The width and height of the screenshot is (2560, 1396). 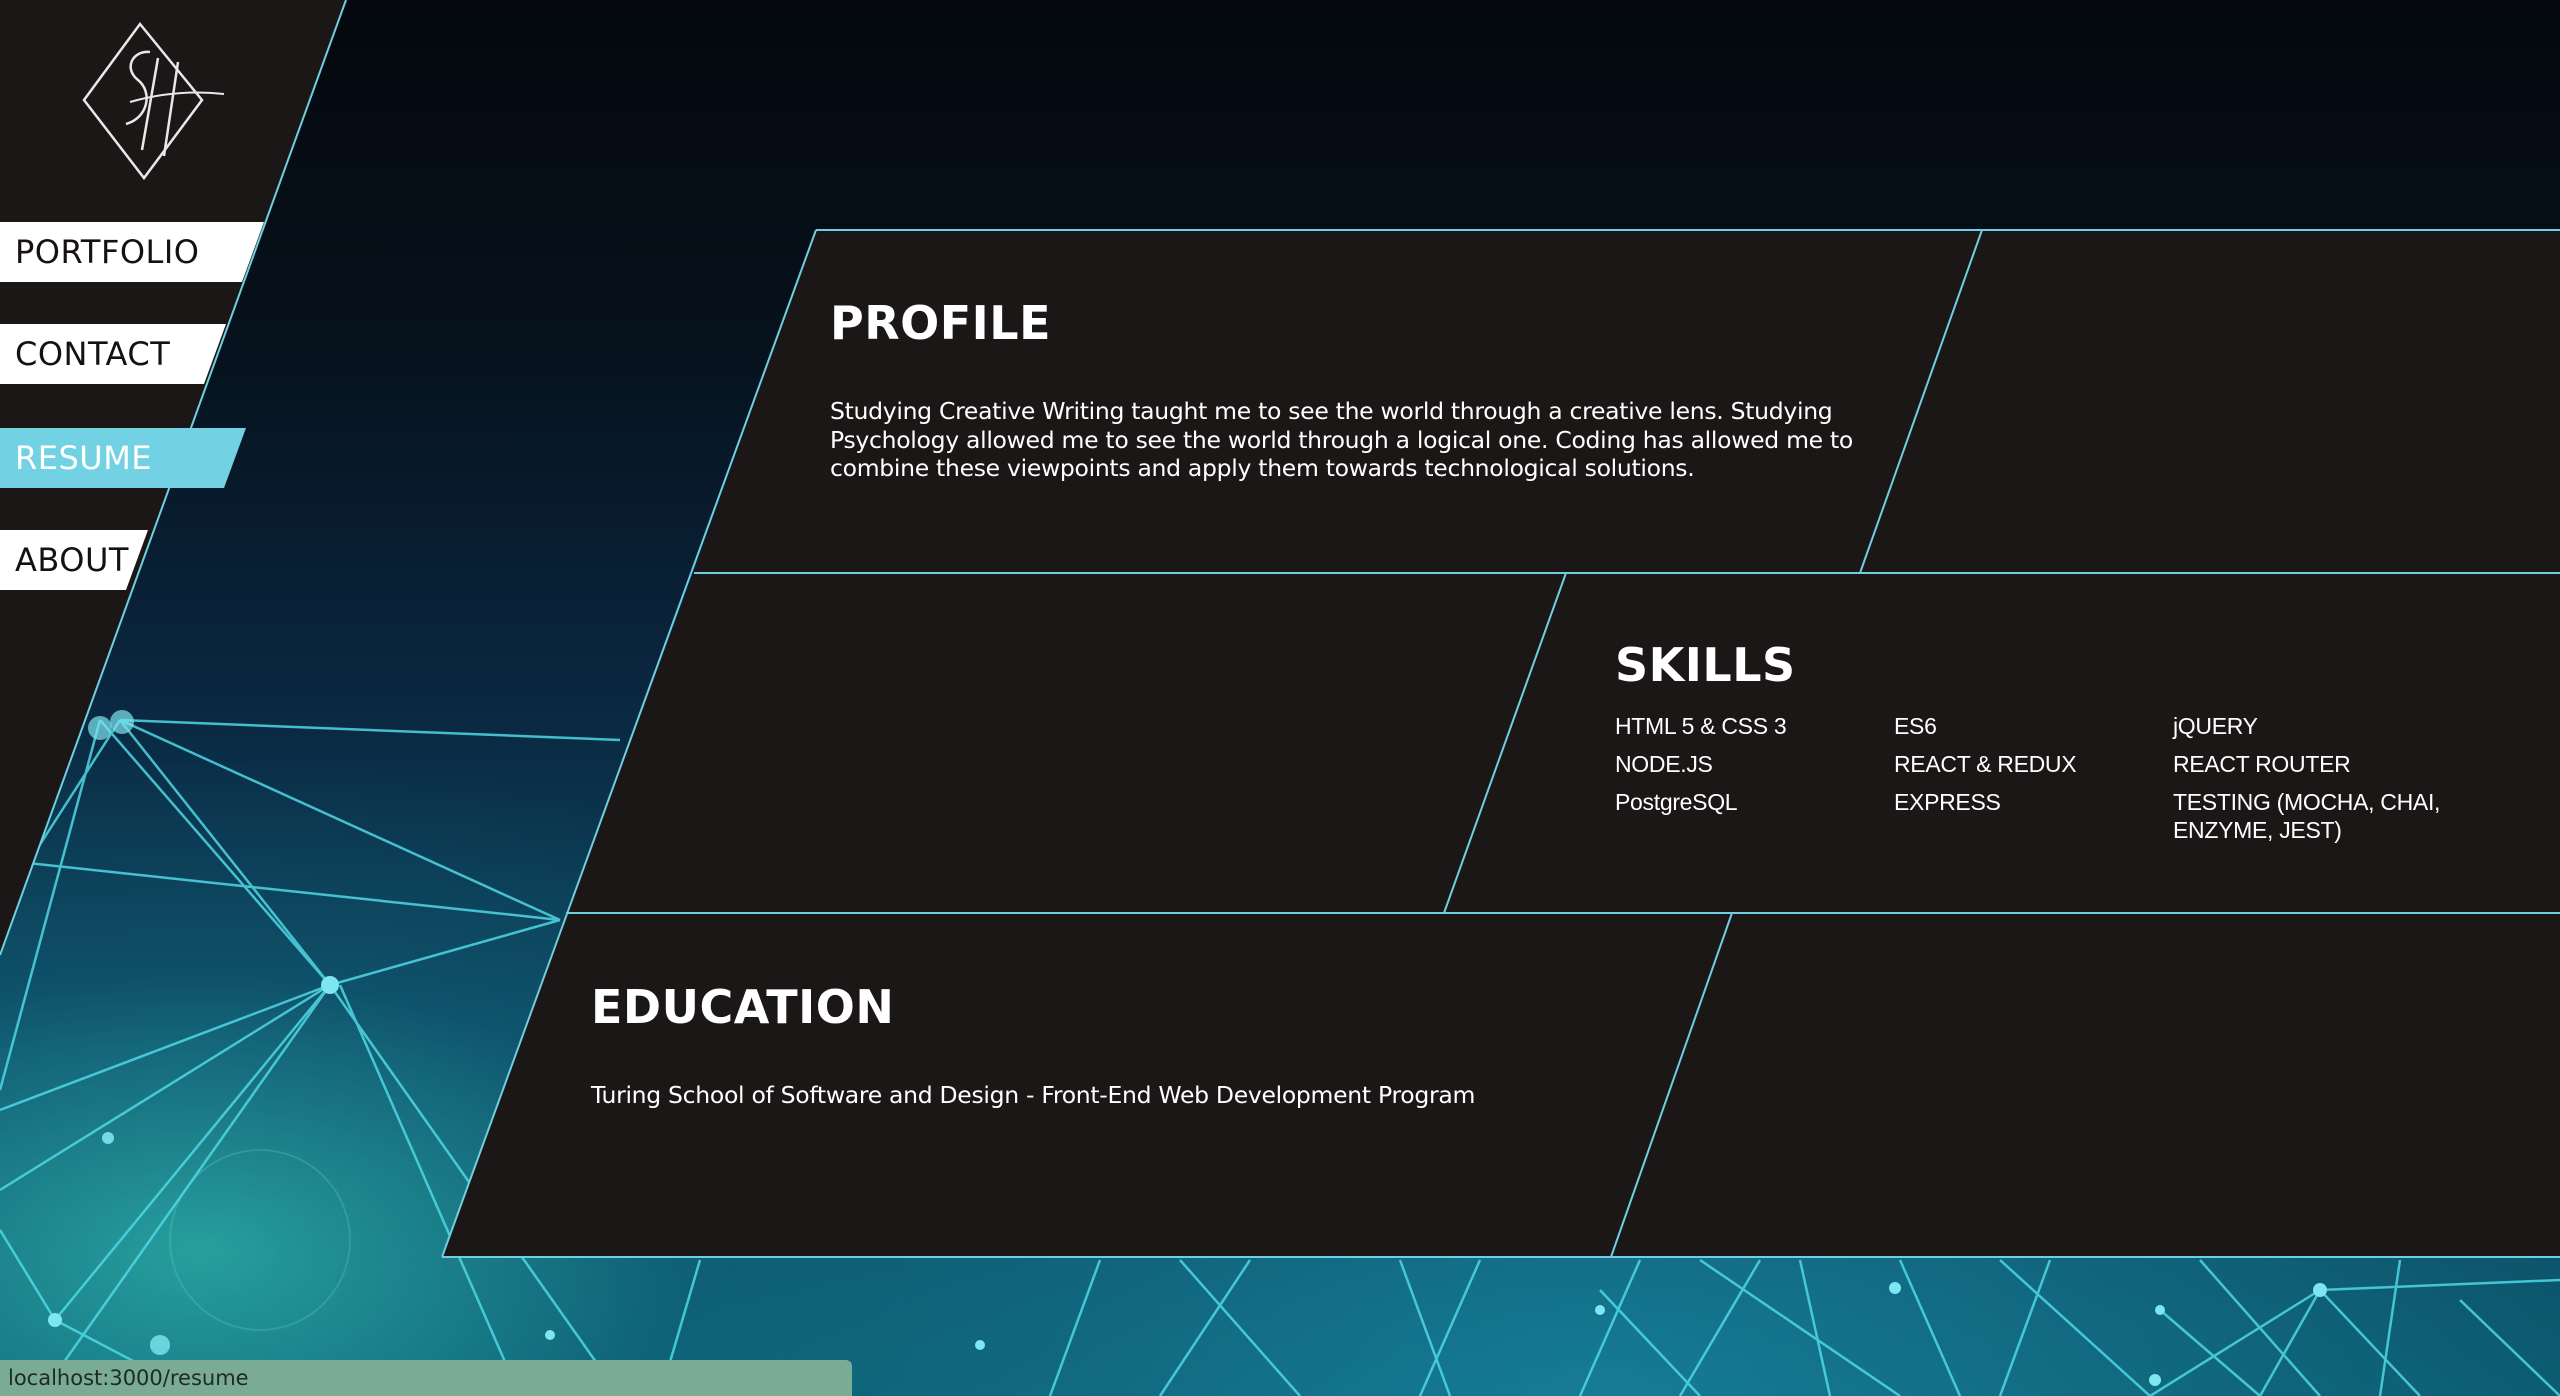 What do you see at coordinates (84, 458) in the screenshot?
I see `nav-item-label: RESUME` at bounding box center [84, 458].